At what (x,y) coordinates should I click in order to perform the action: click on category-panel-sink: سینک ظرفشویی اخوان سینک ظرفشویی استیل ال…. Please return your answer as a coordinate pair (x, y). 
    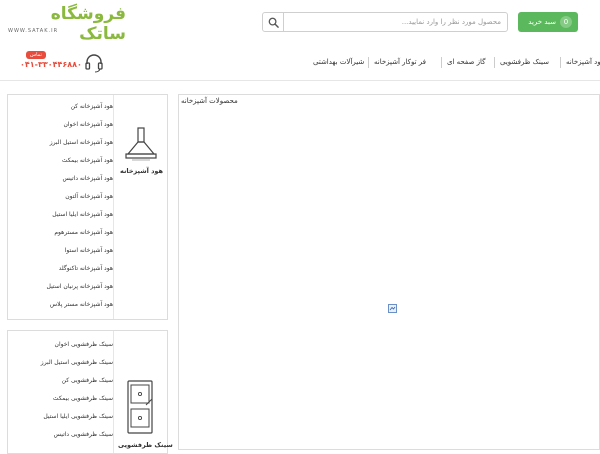
    Looking at the image, I should click on (90, 392).